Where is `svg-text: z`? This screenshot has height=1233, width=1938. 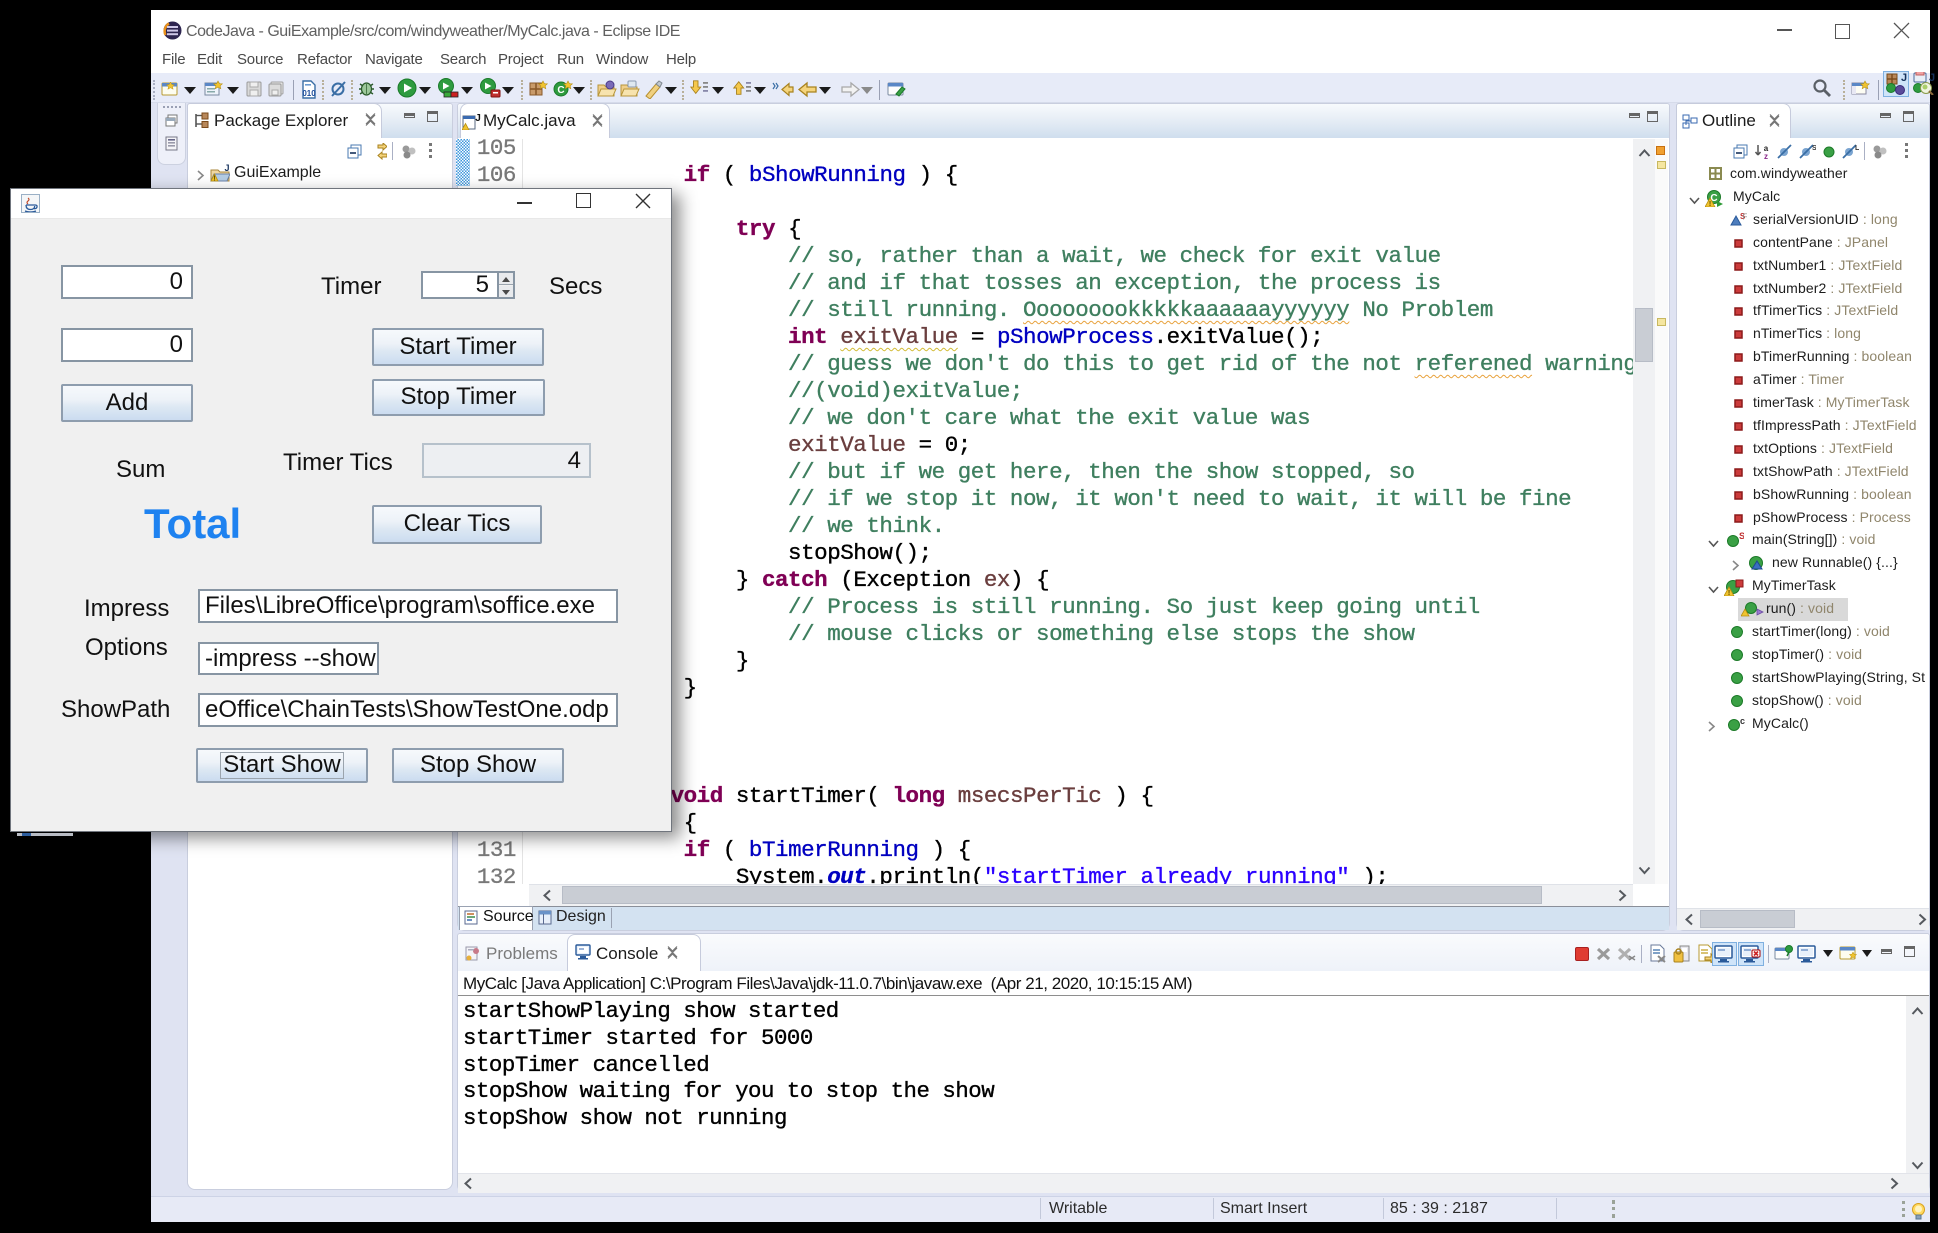
svg-text: z is located at coordinates (1766, 156).